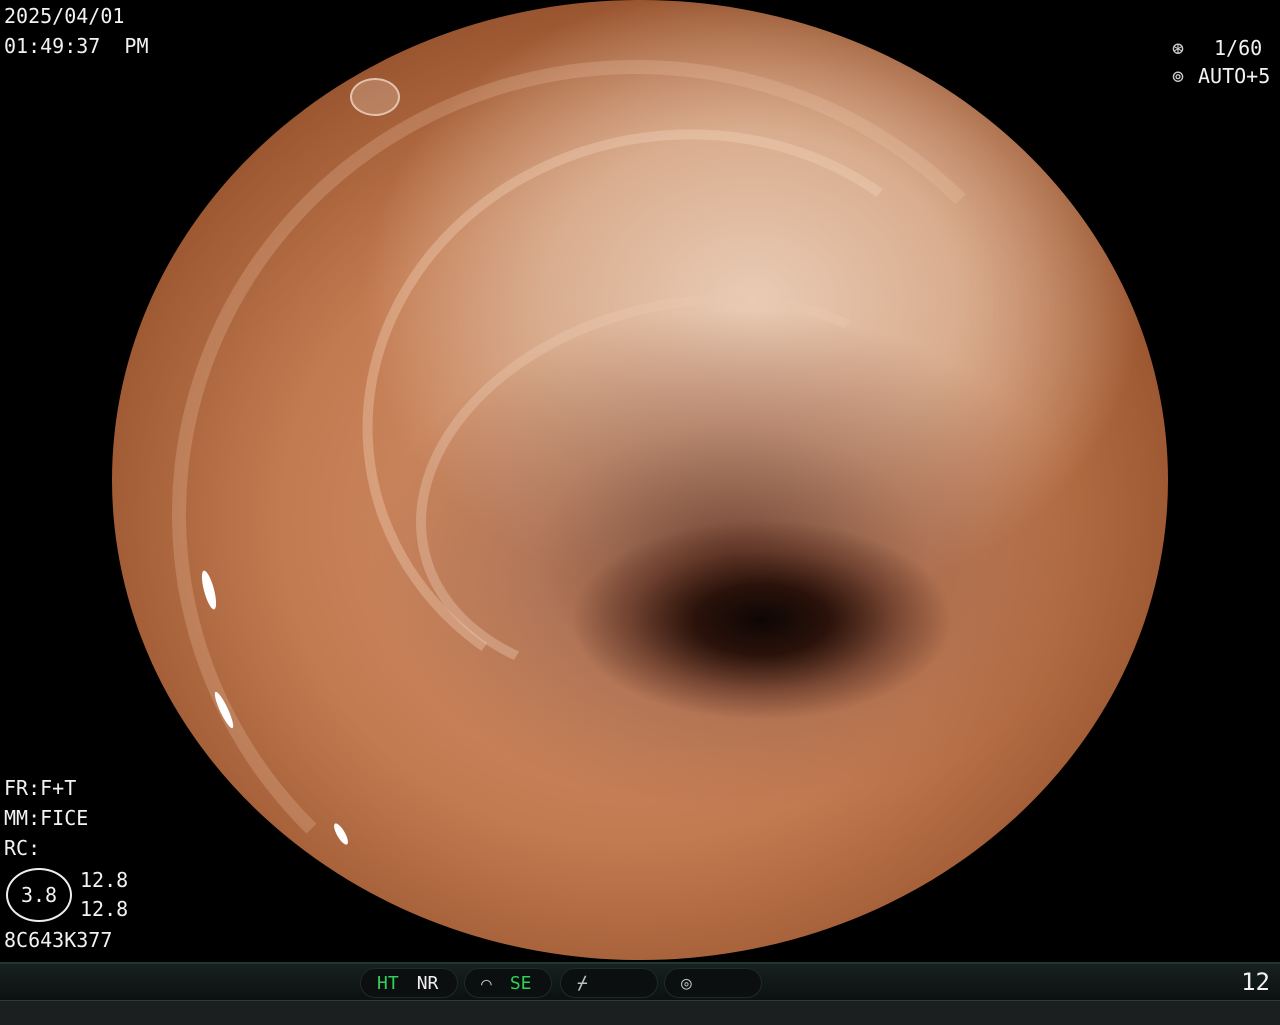 This screenshot has width=1280, height=1025. What do you see at coordinates (388, 983) in the screenshot?
I see `ht-label: HT` at bounding box center [388, 983].